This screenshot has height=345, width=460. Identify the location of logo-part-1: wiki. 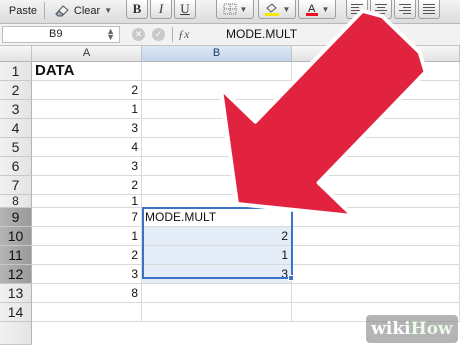
(391, 329).